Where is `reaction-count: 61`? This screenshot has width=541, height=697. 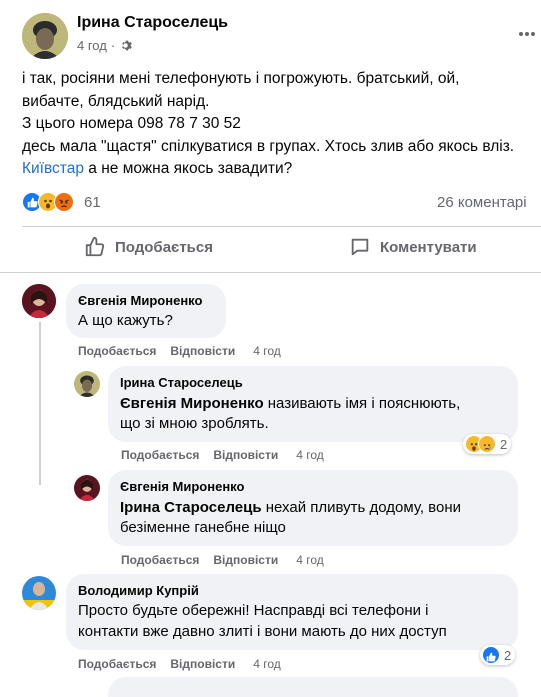 reaction-count: 61 is located at coordinates (92, 202).